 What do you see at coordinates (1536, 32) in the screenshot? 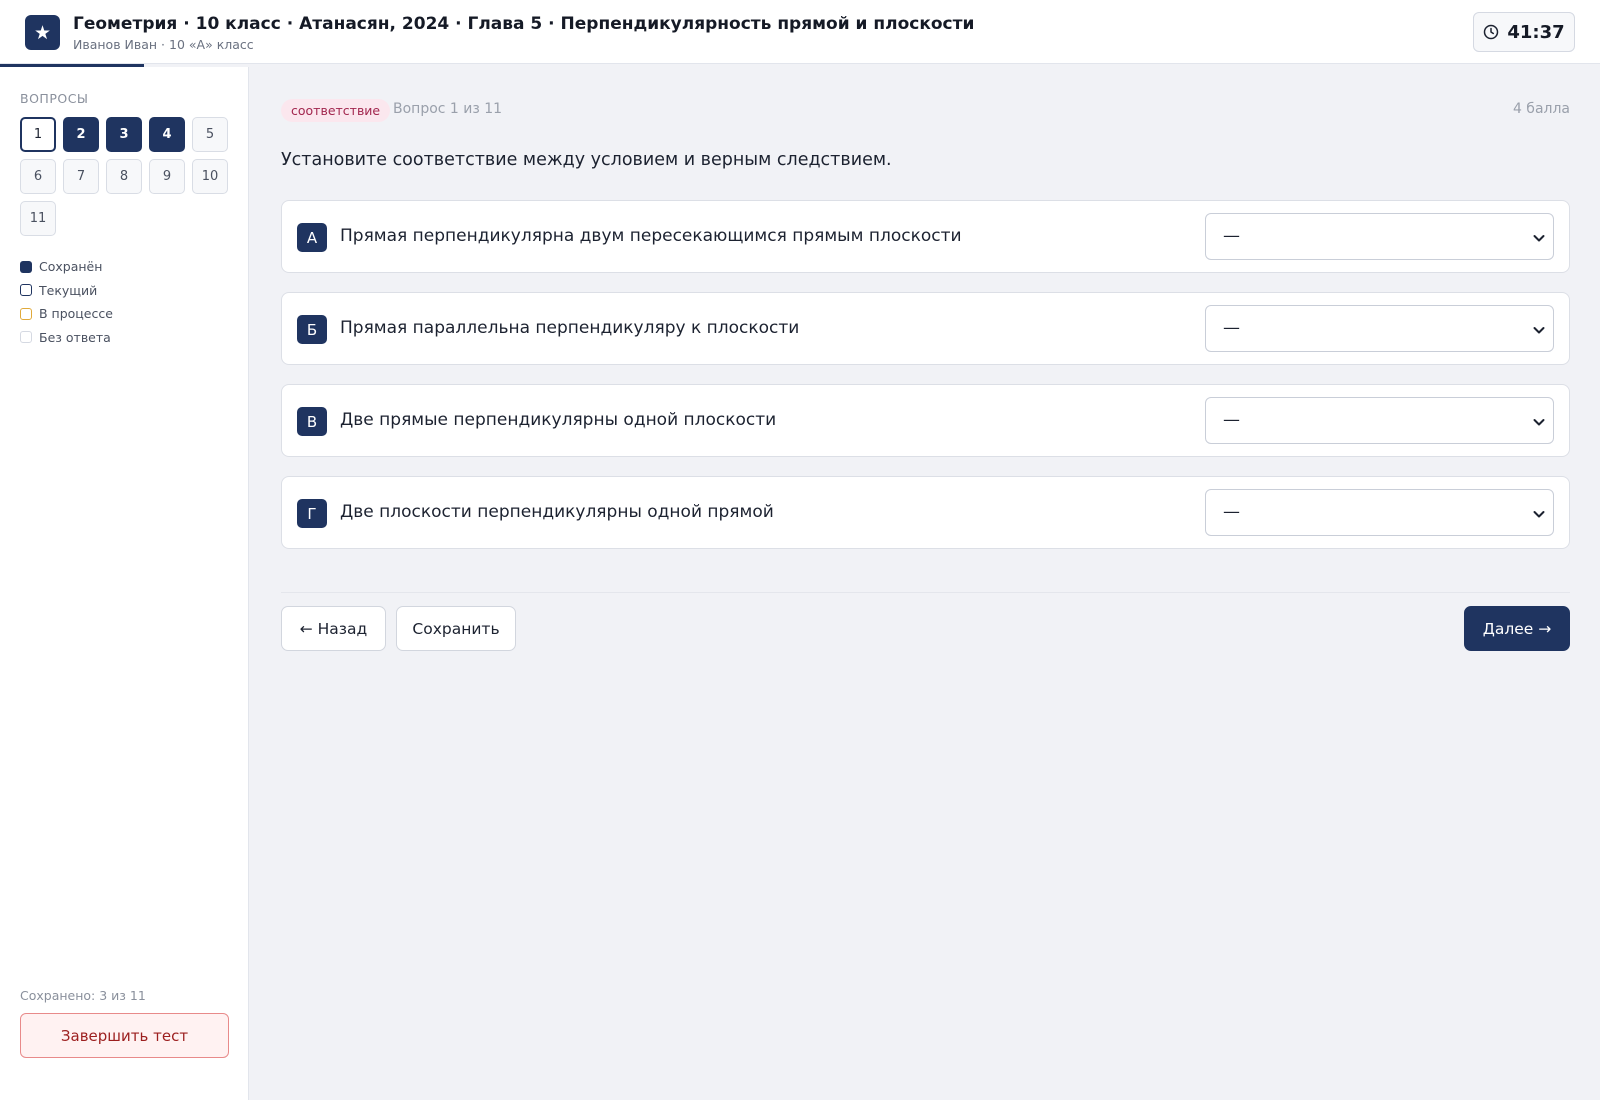
I see `timer-value: 41:37` at bounding box center [1536, 32].